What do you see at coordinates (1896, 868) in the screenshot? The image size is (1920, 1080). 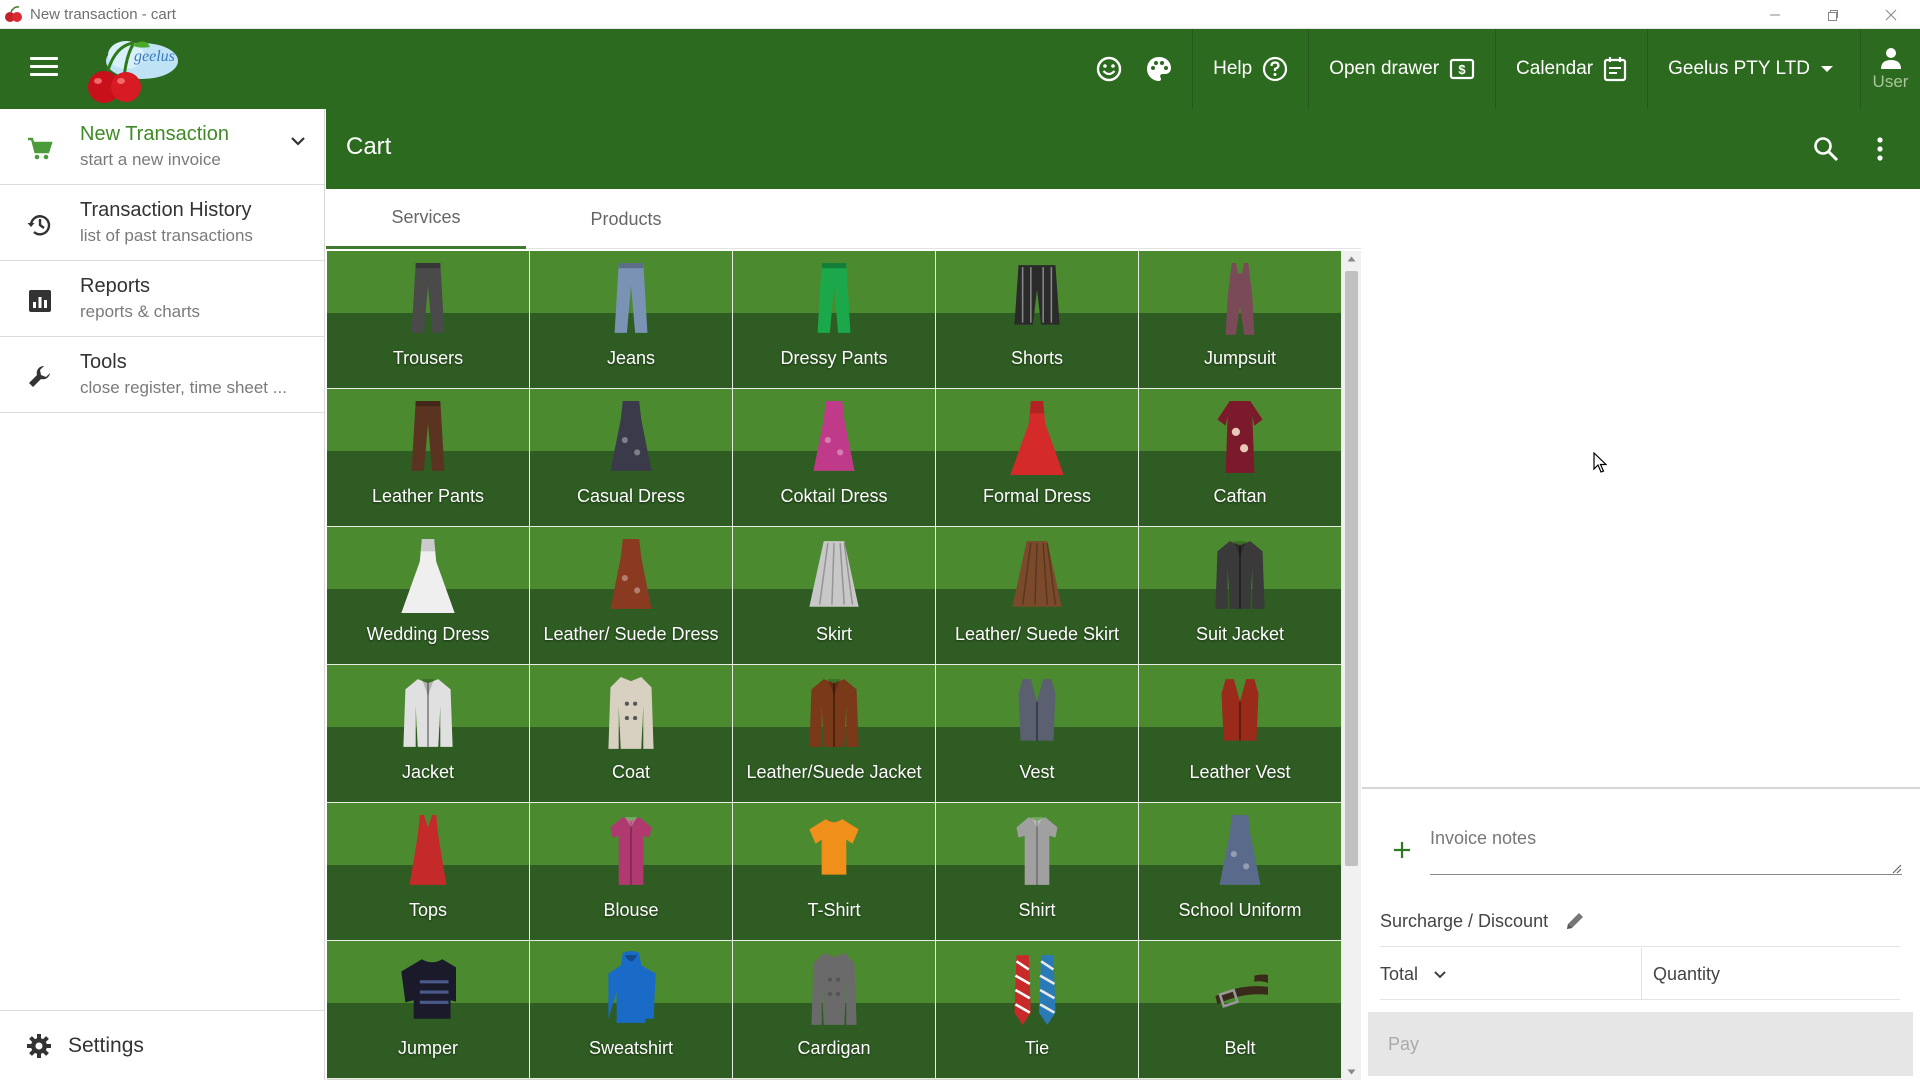 I see `resize-handle-icon` at bounding box center [1896, 868].